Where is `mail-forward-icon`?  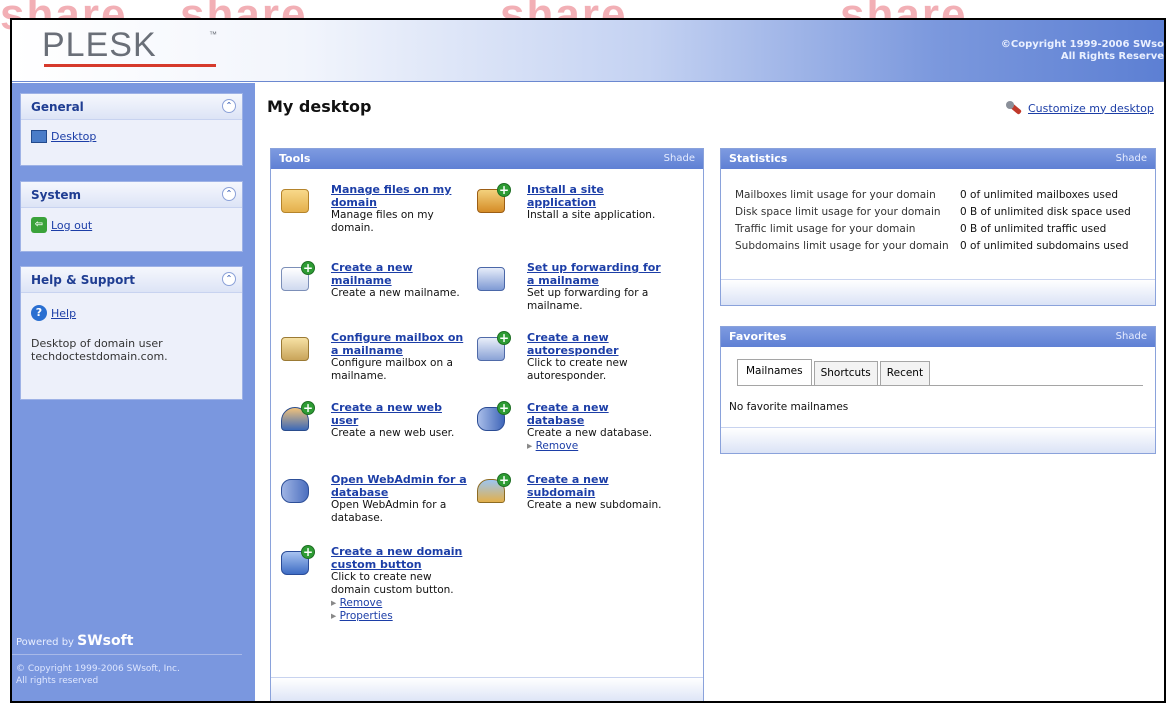
mail-forward-icon is located at coordinates (493, 279).